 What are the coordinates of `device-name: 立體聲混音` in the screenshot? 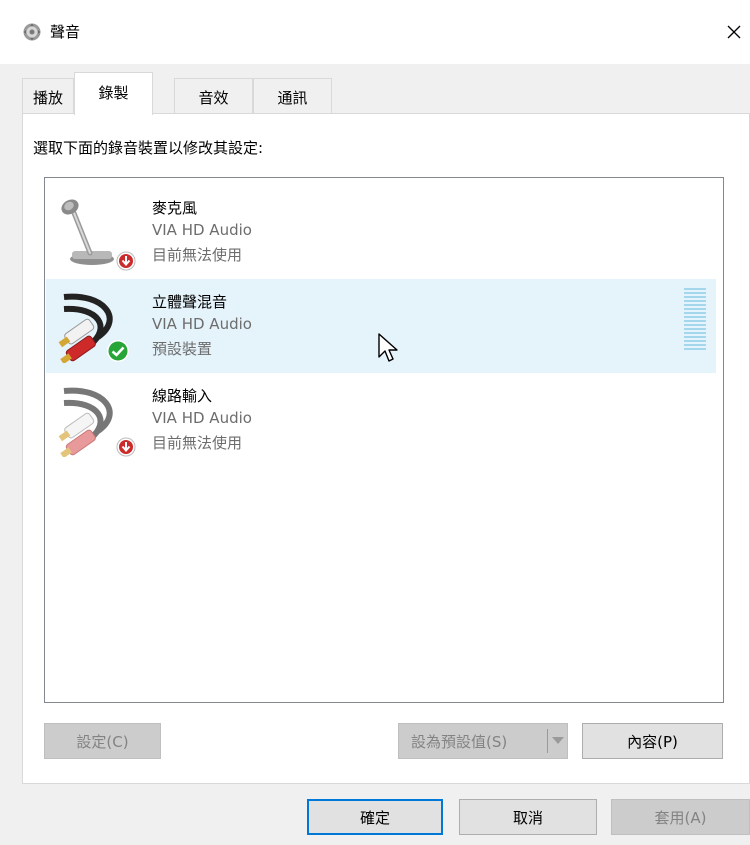 It's located at (190, 302).